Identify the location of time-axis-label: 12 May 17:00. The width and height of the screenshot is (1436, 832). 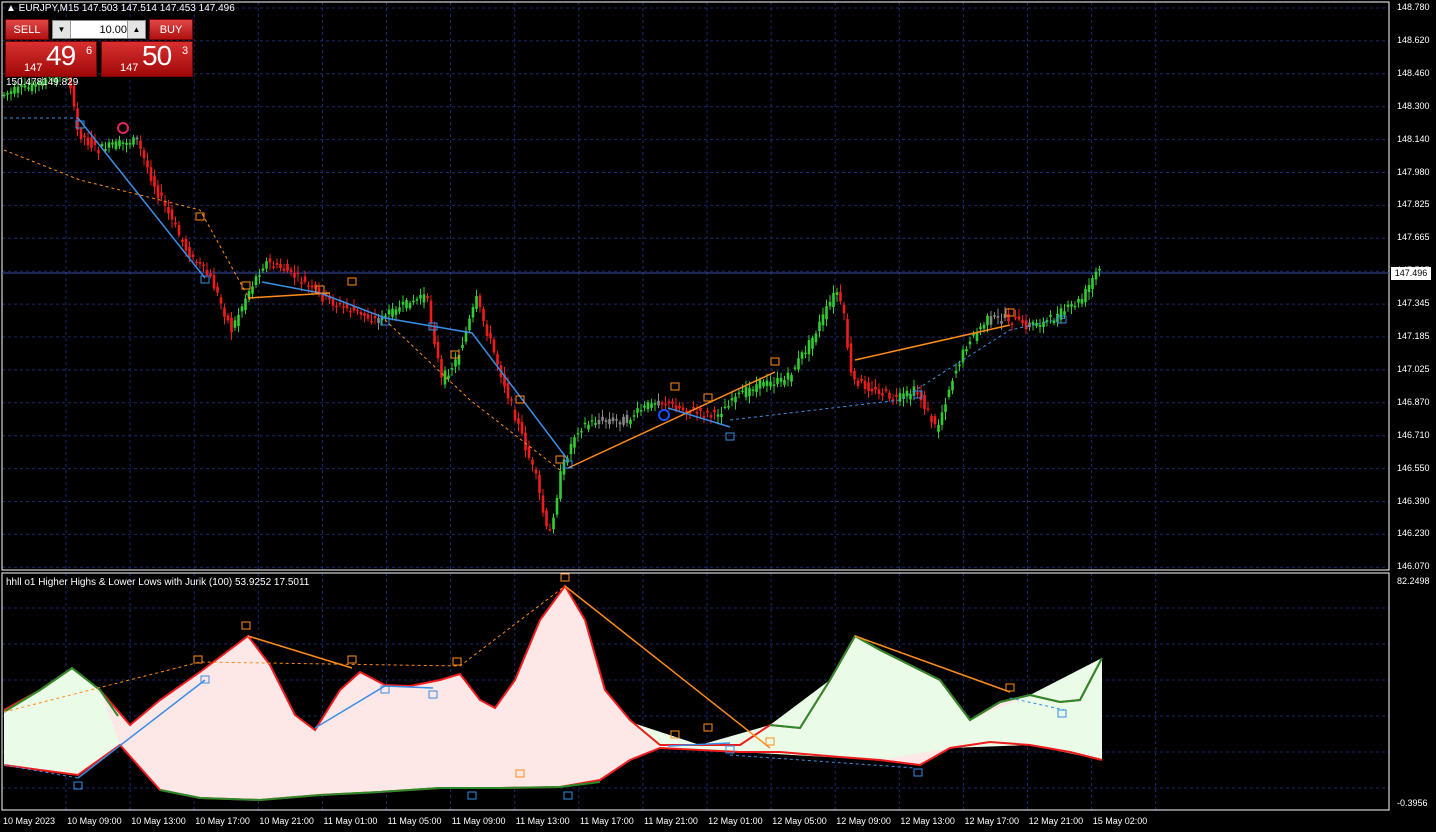
(992, 821).